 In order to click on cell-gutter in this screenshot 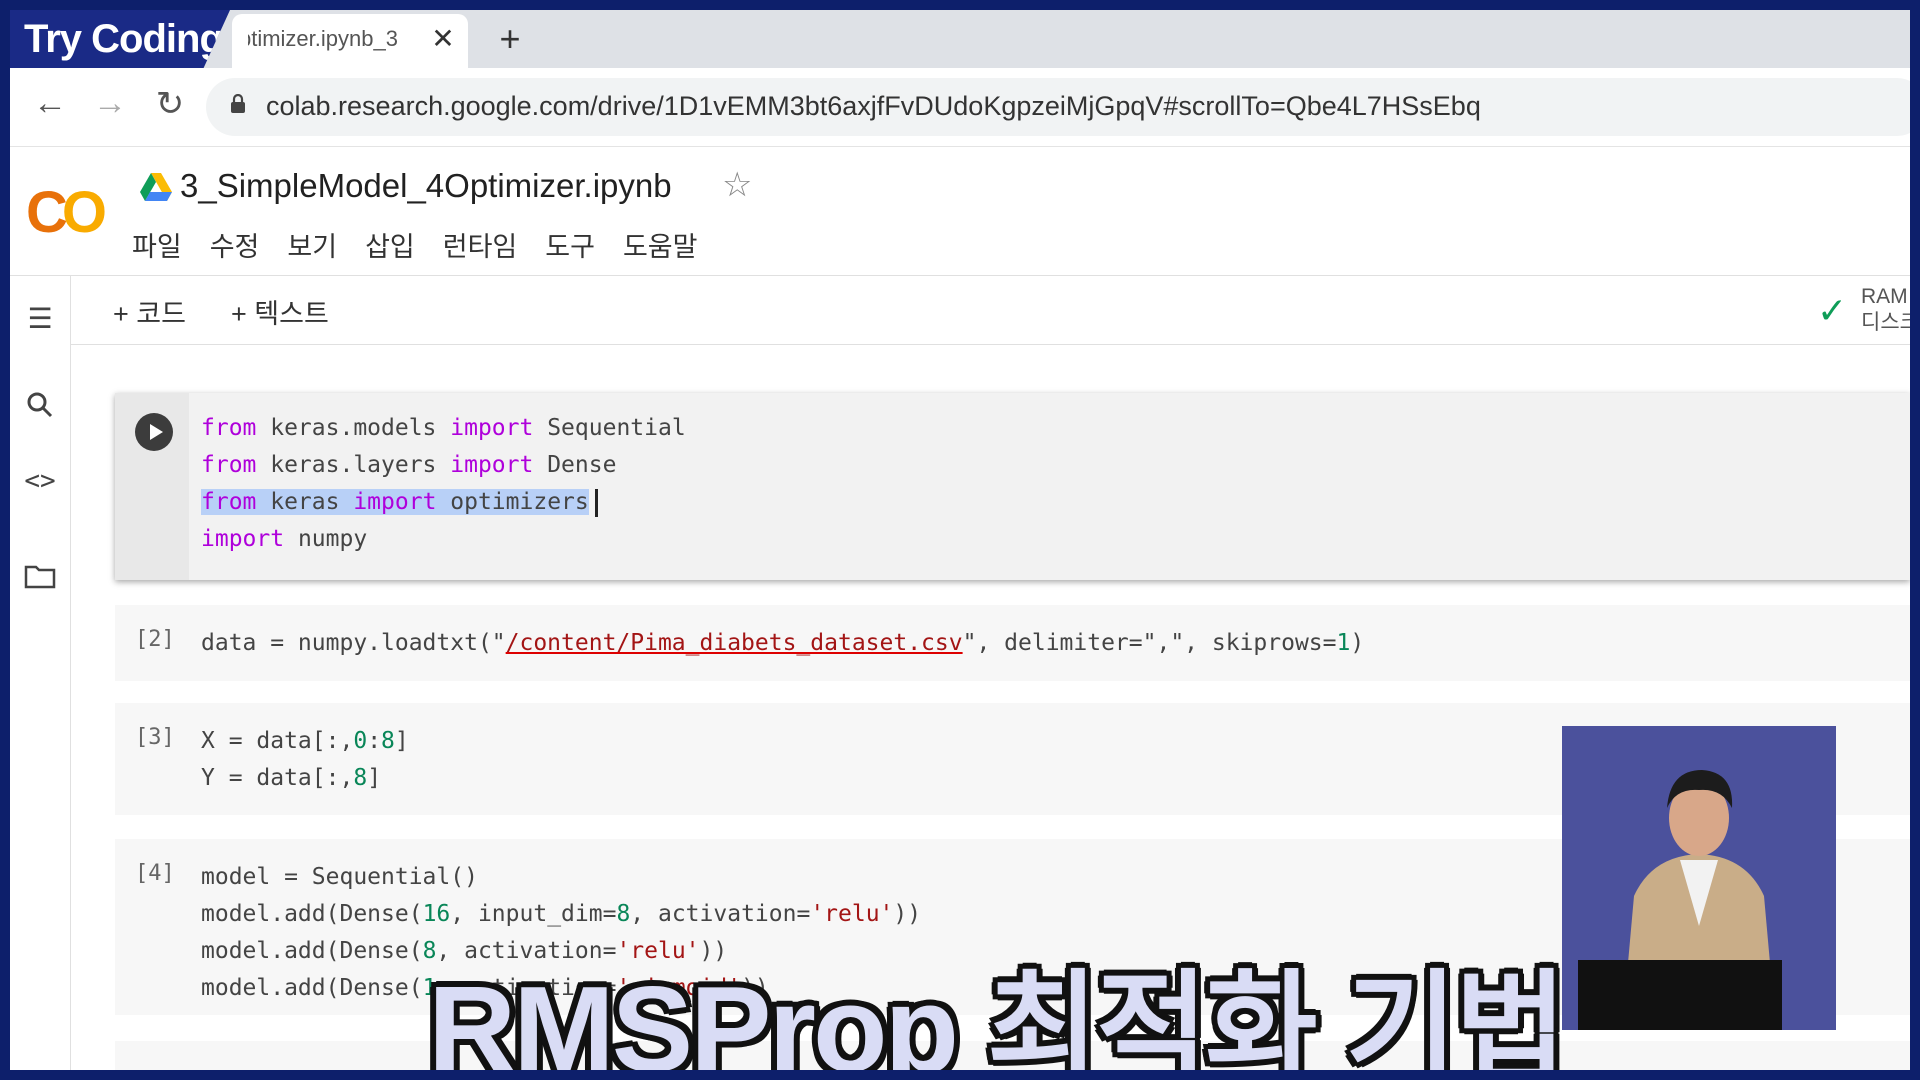, I will do `click(152, 486)`.